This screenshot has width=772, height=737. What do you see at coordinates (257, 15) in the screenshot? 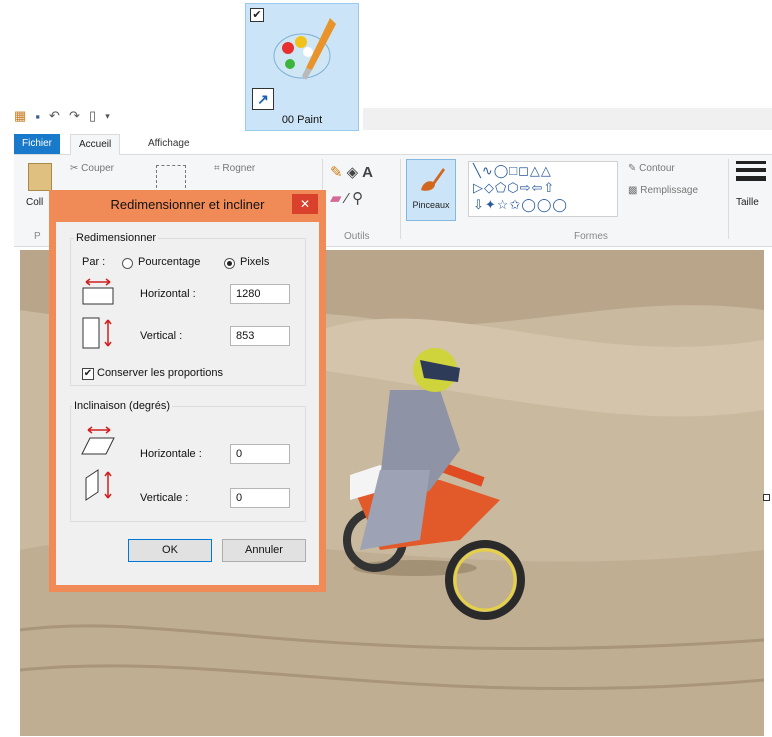
I see `shortcut-checkbox: ✔` at bounding box center [257, 15].